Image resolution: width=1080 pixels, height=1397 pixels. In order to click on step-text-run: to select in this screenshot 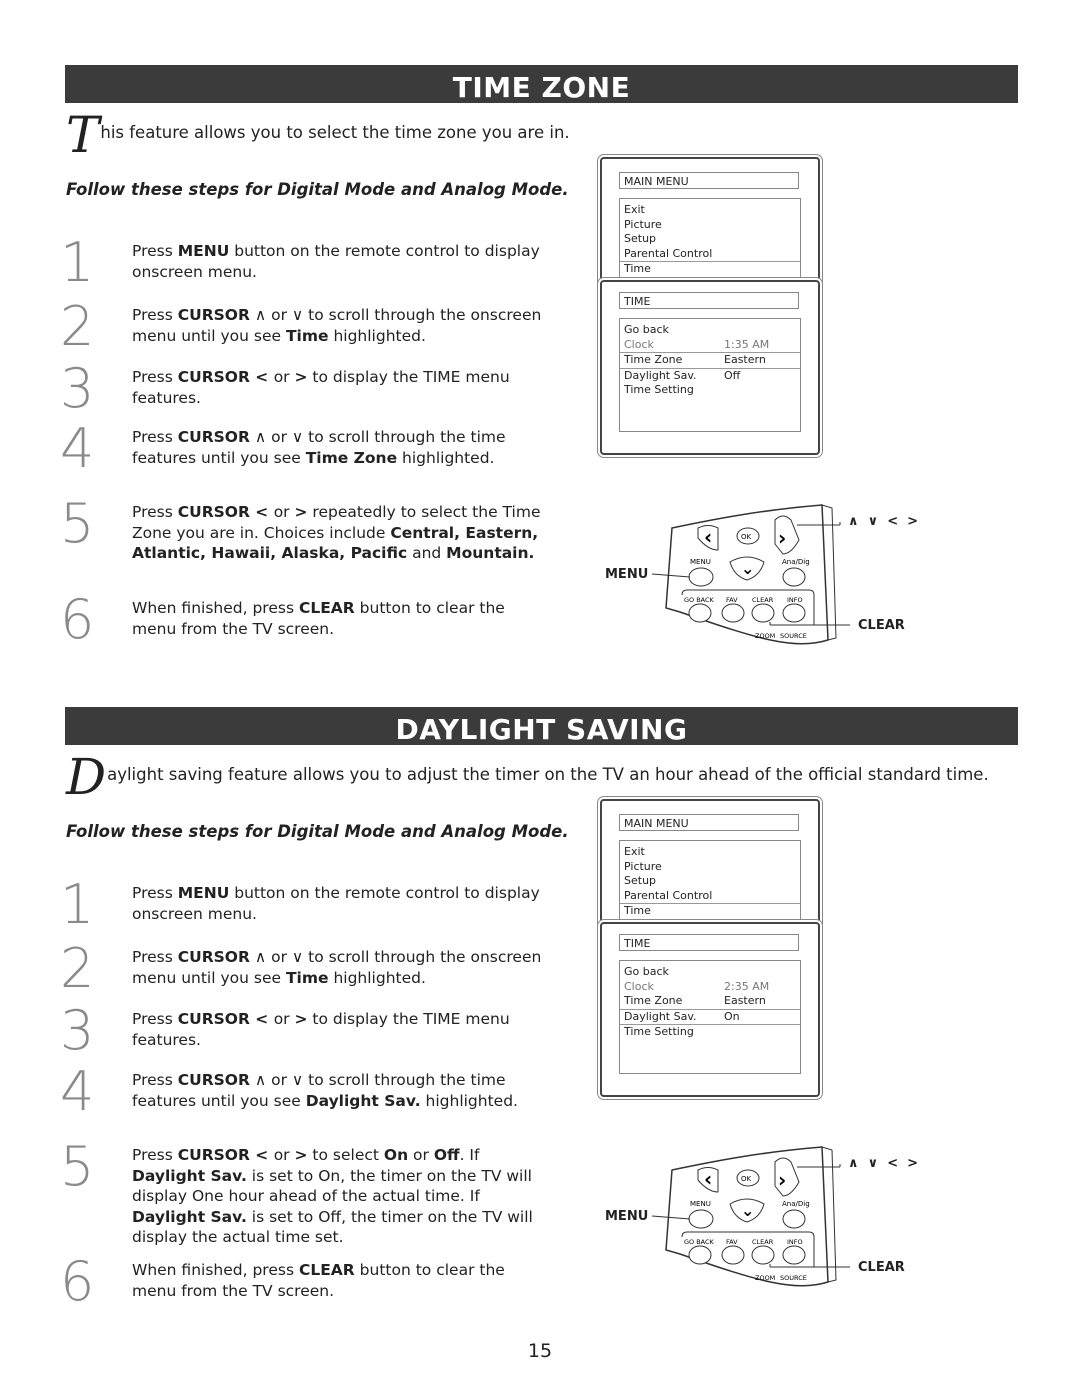, I will do `click(345, 1155)`.